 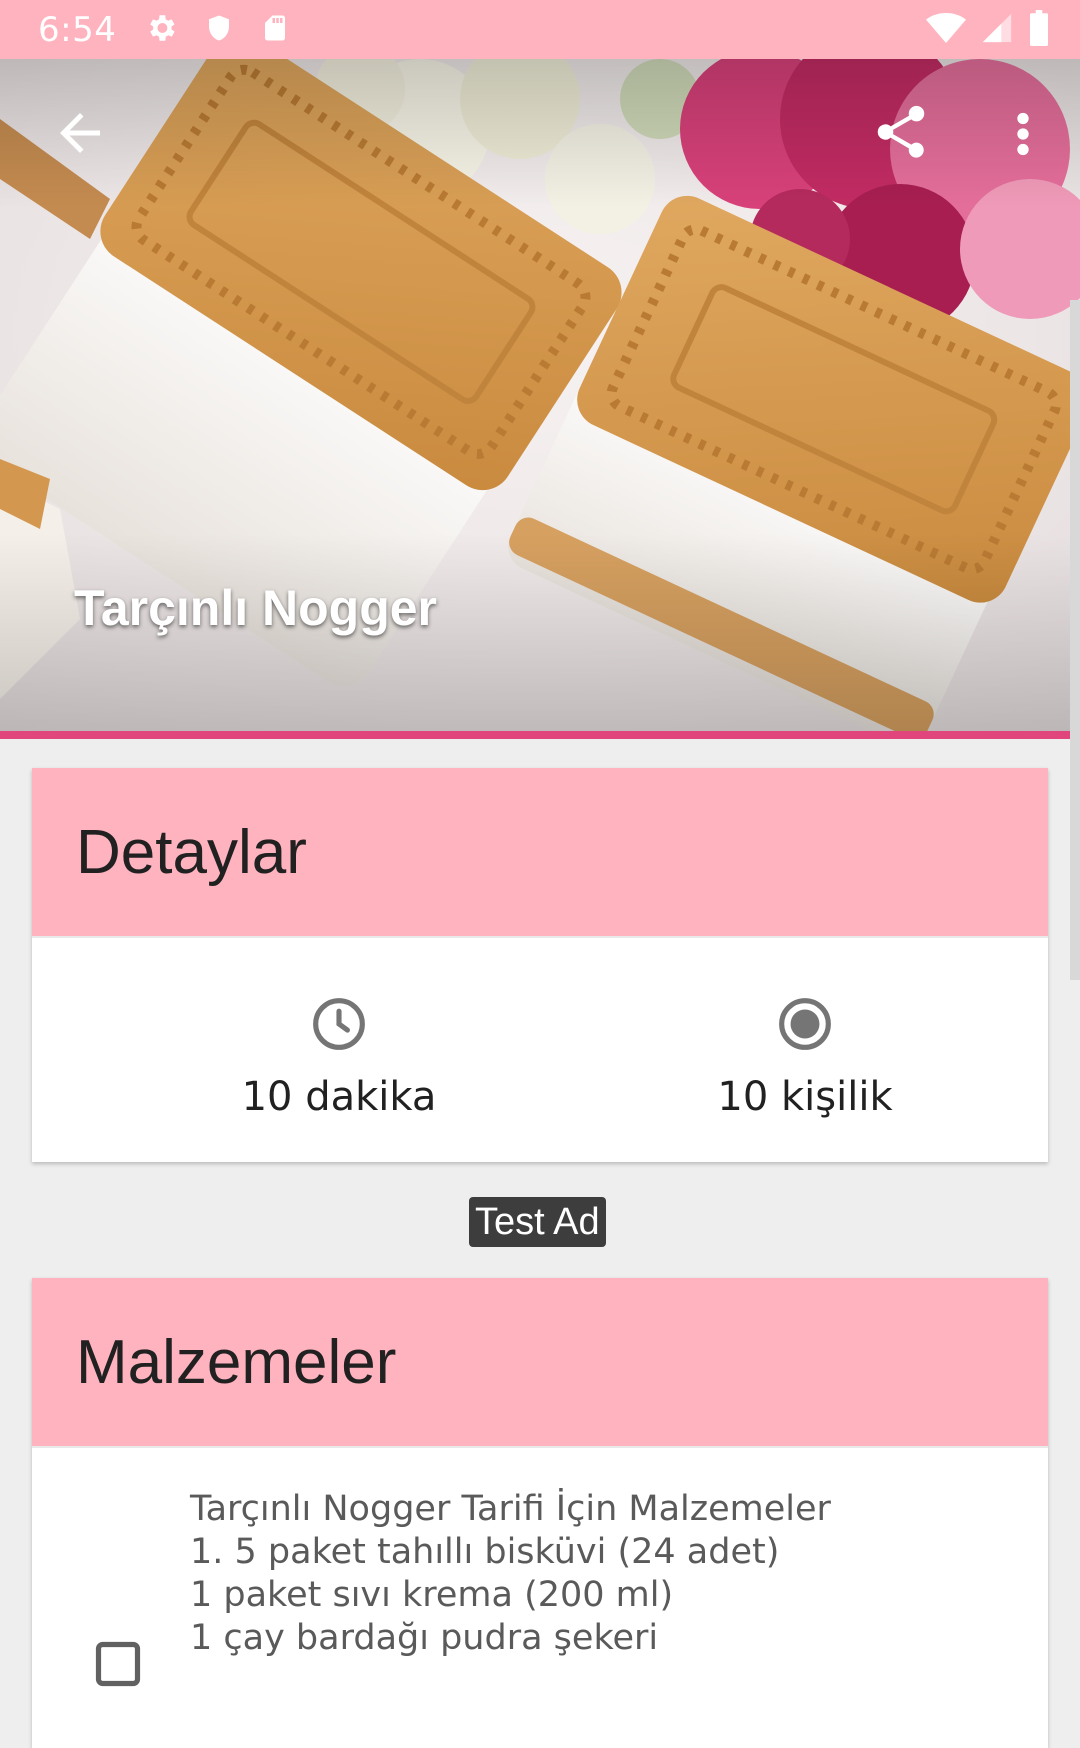 What do you see at coordinates (80, 140) in the screenshot?
I see `arrow-back-icon` at bounding box center [80, 140].